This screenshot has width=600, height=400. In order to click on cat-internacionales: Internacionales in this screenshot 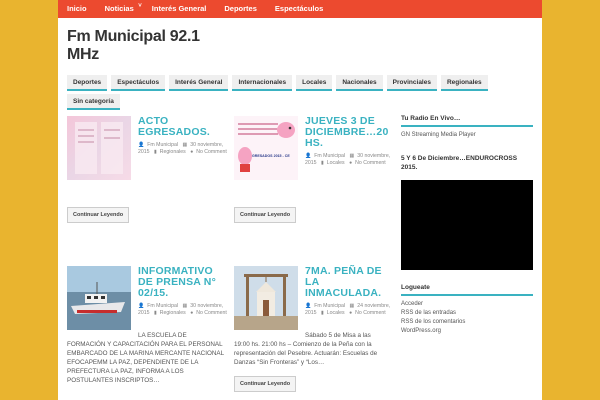, I will do `click(262, 83)`.